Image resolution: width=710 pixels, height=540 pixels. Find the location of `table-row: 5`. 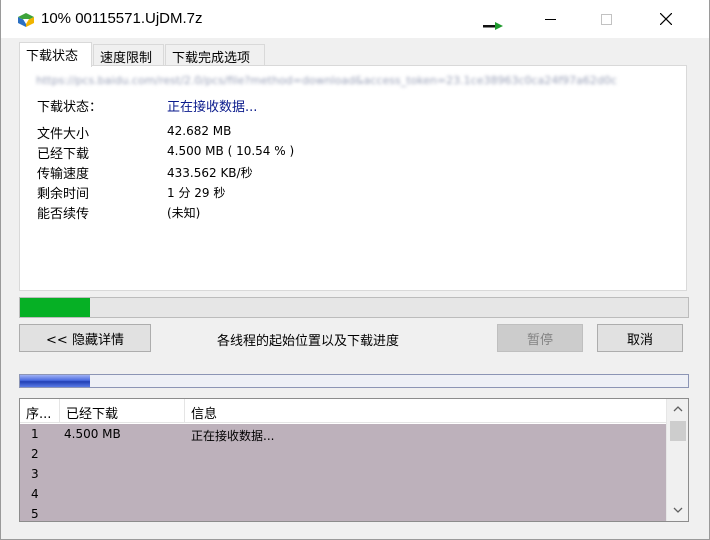

table-row: 5 is located at coordinates (343, 512).